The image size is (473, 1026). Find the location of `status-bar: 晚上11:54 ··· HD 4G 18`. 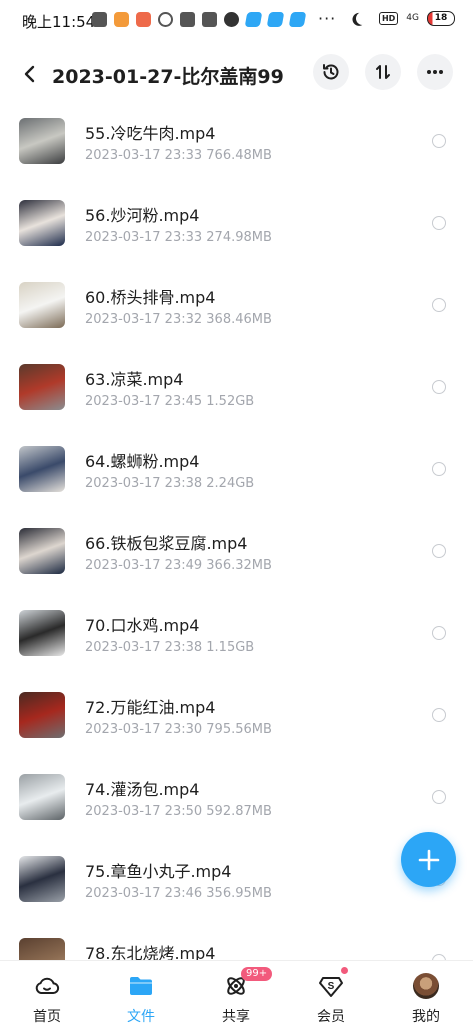

status-bar: 晚上11:54 ··· HD 4G 18 is located at coordinates (236, 20).